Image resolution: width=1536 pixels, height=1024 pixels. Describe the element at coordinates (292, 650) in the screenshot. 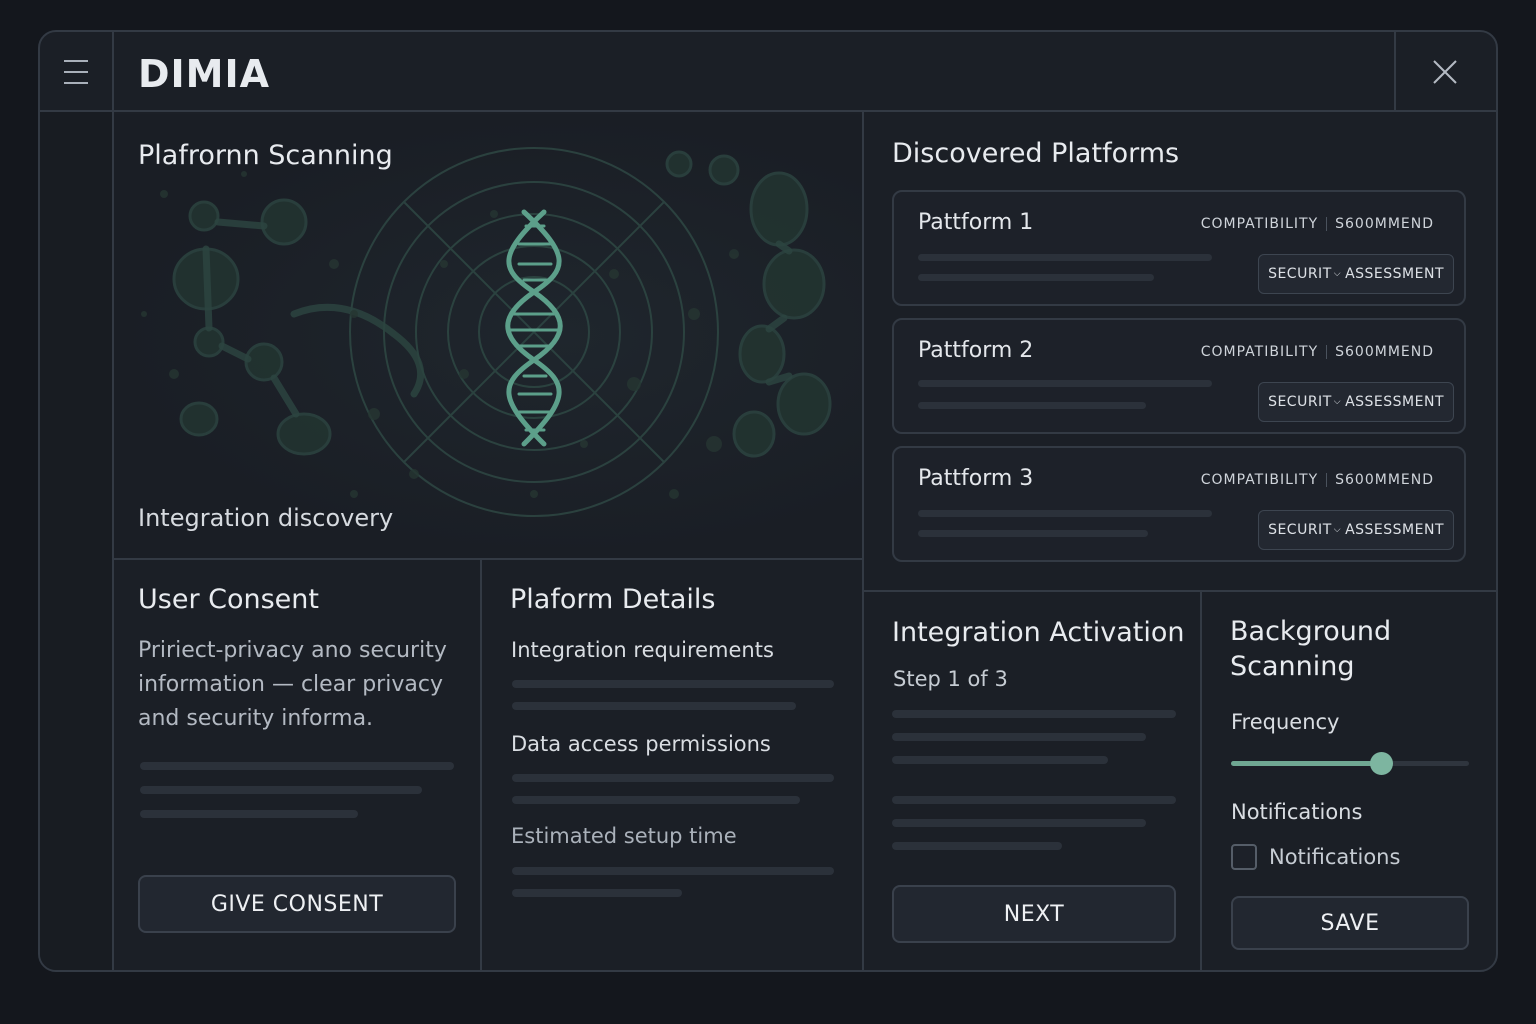

I see `consent-line: Pririect-privacy ano security` at that location.